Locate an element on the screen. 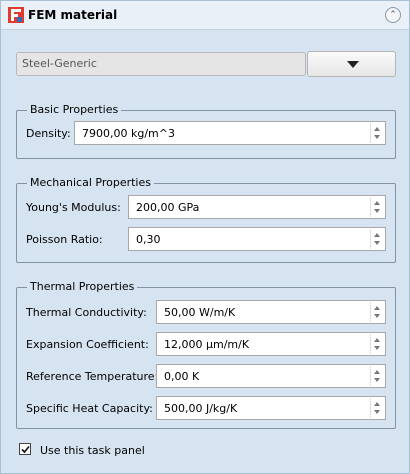 The height and width of the screenshot is (474, 410). freecad-logo-icon is located at coordinates (16, 15).